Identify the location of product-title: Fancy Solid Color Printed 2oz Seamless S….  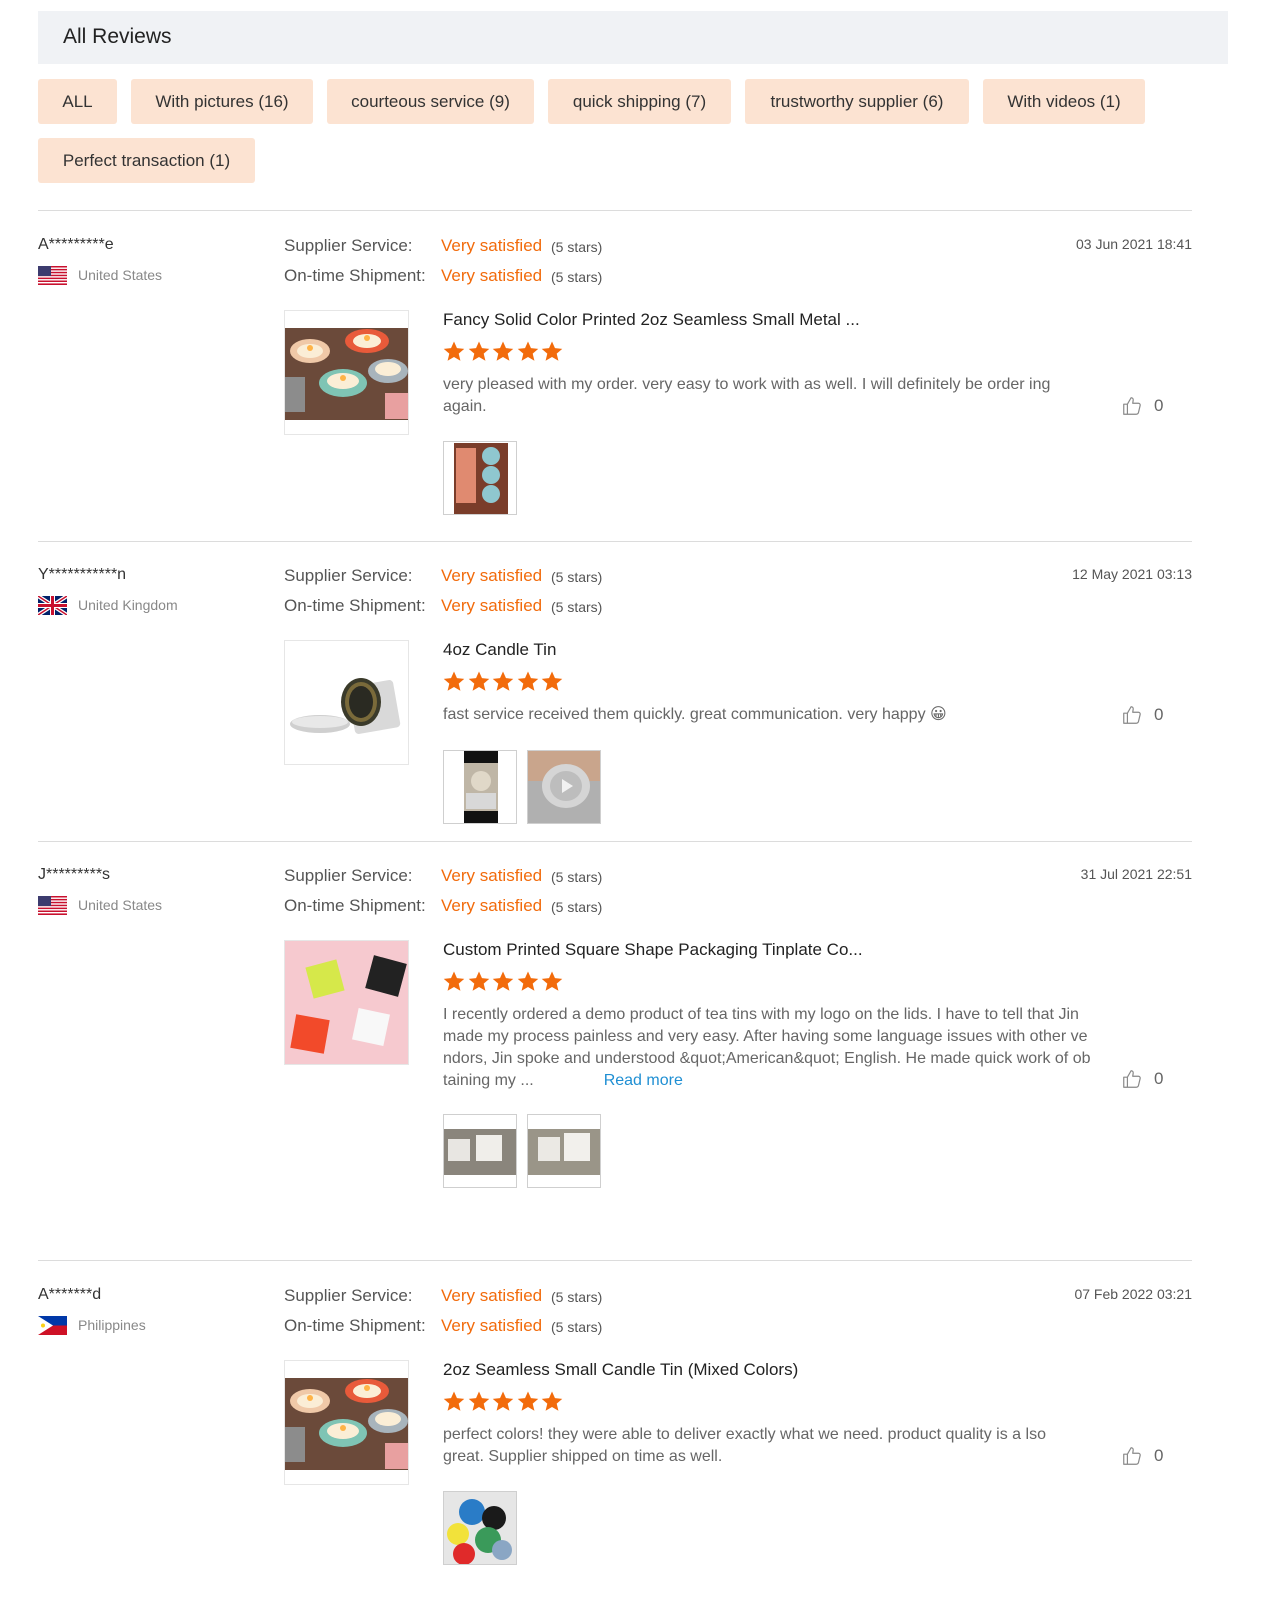
(651, 320).